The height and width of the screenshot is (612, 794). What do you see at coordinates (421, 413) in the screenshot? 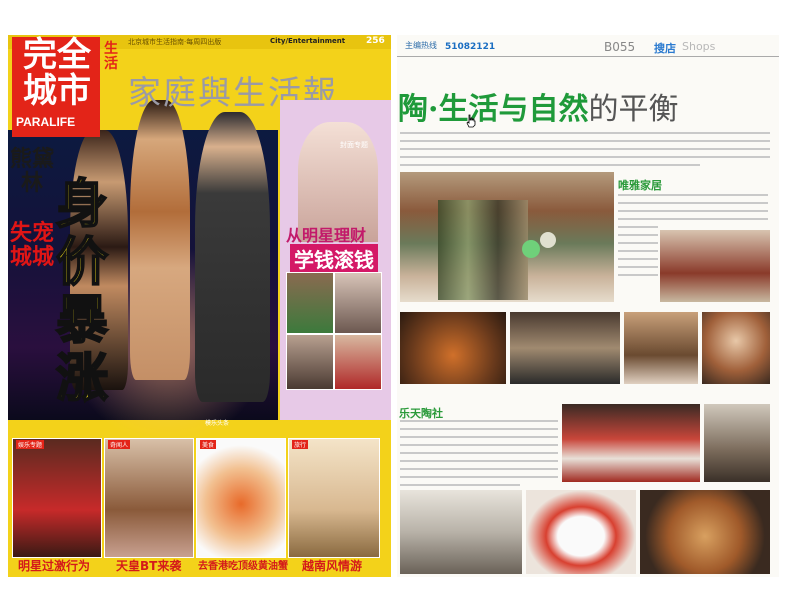
I see `subhead-2: 乐天陶社` at bounding box center [421, 413].